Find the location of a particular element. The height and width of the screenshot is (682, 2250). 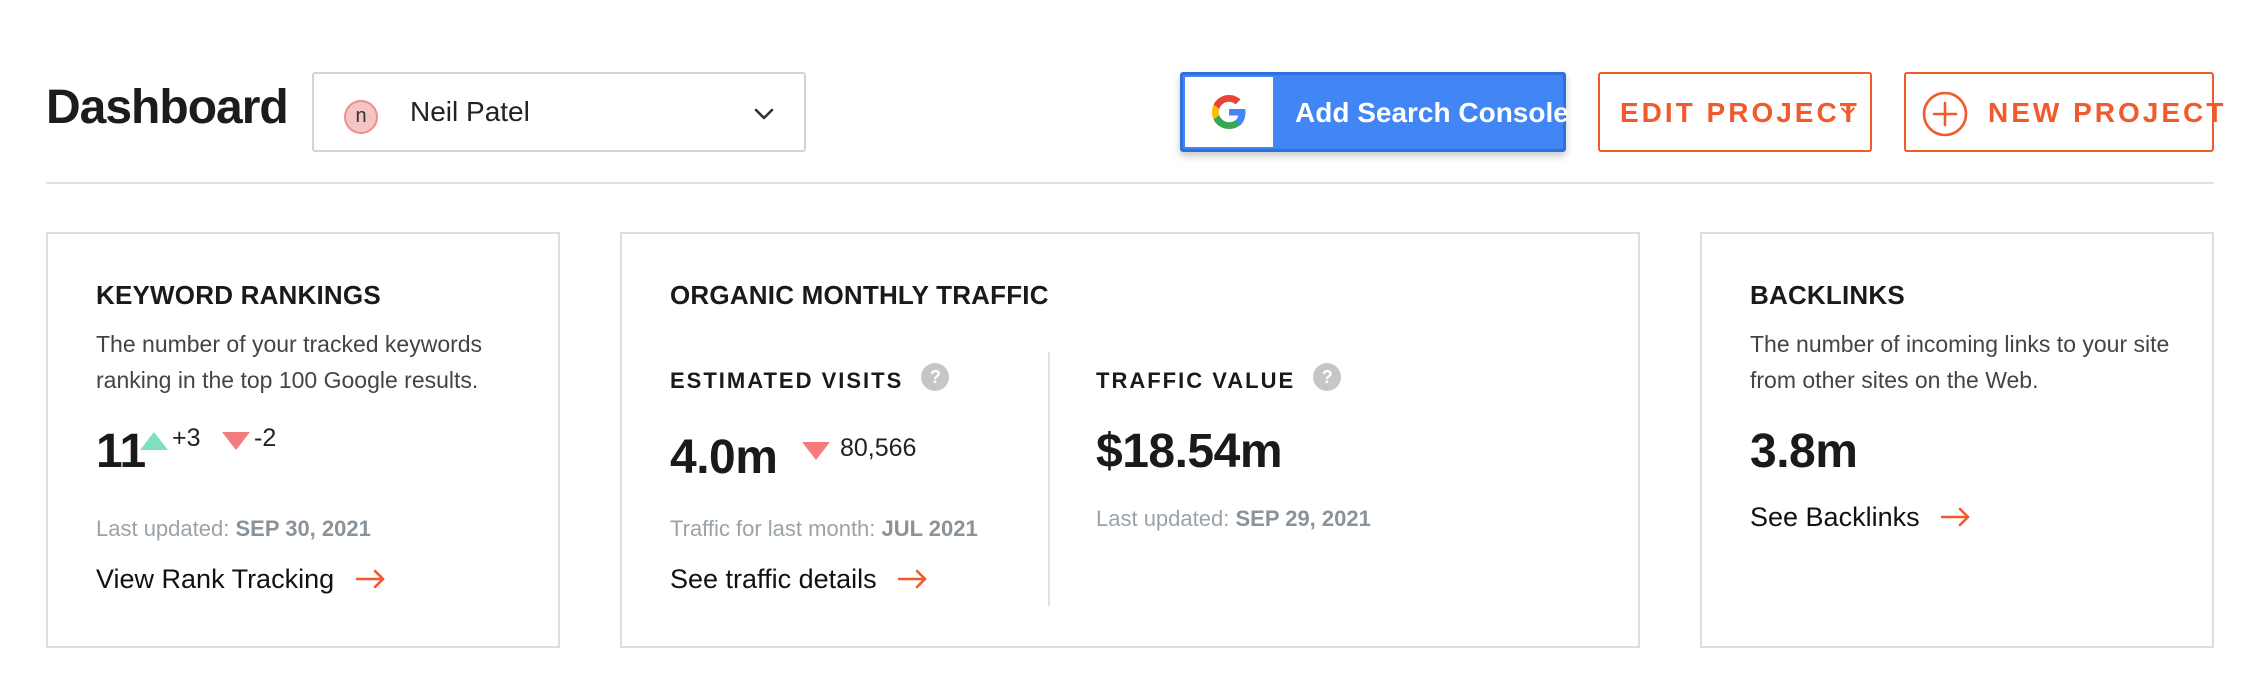

estimated-visits-note: Traffic for last month: JUL 2021 is located at coordinates (824, 529).